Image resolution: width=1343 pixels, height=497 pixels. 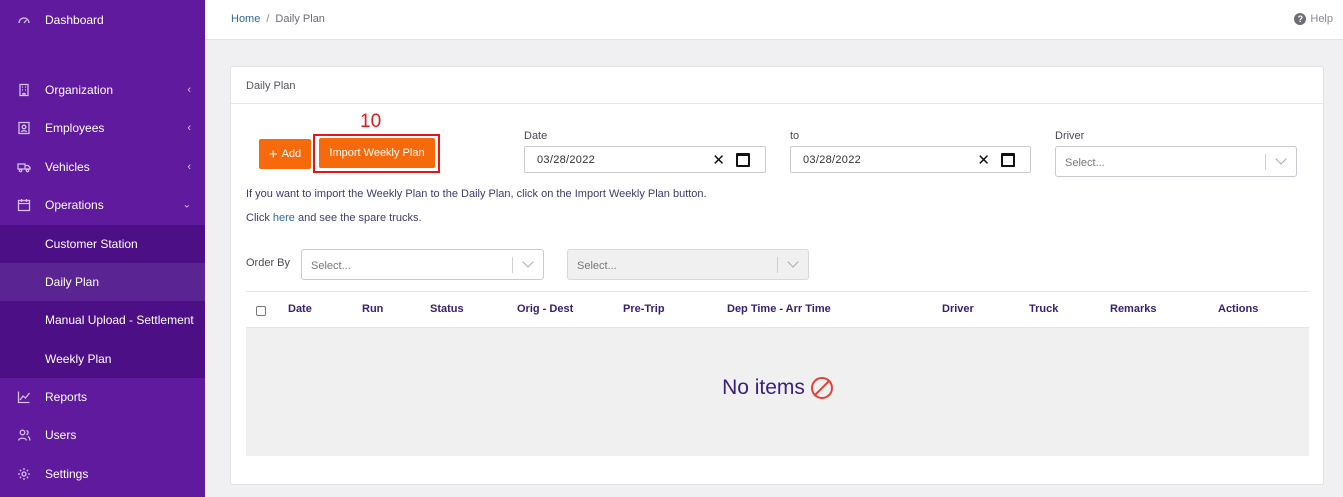 I want to click on help-link: ? Help, so click(x=1313, y=19).